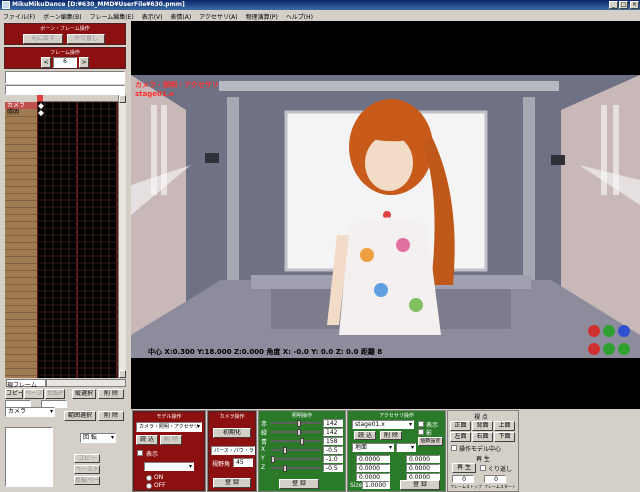  I want to click on gizmo-rotate-y-icon, so click(609, 349).